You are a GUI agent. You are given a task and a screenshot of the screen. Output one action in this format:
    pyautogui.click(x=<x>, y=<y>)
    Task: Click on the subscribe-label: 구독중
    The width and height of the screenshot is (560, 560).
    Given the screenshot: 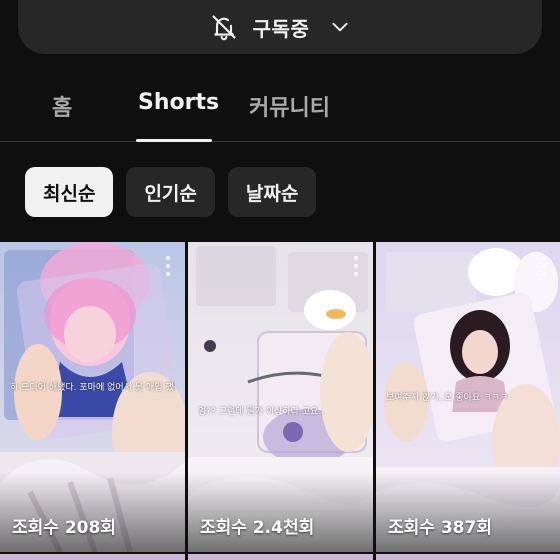 What is the action you would take?
    pyautogui.click(x=281, y=28)
    